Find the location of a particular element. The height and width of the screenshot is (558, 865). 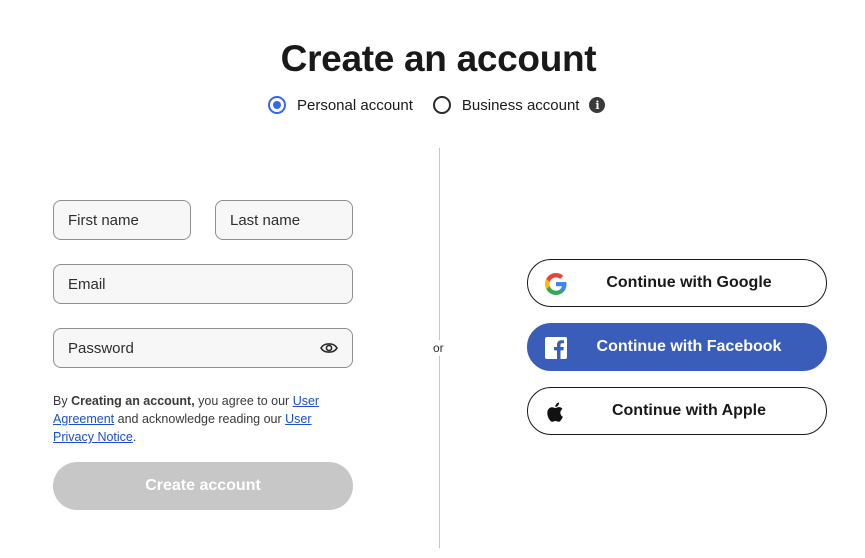

email-input is located at coordinates (210, 284).